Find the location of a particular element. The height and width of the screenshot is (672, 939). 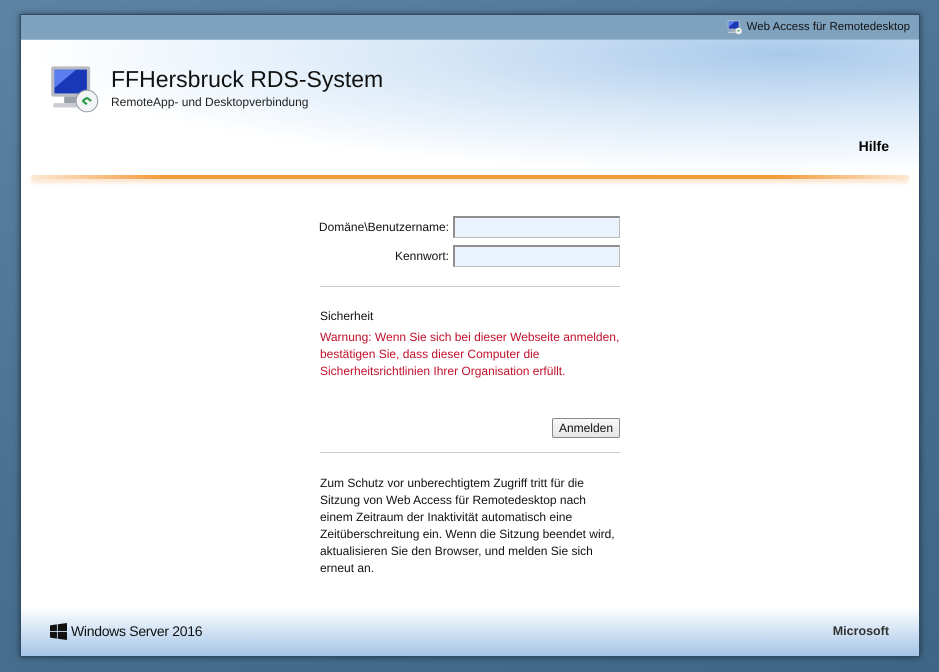

field-label: Domäne\Benutzername: is located at coordinates (383, 227).